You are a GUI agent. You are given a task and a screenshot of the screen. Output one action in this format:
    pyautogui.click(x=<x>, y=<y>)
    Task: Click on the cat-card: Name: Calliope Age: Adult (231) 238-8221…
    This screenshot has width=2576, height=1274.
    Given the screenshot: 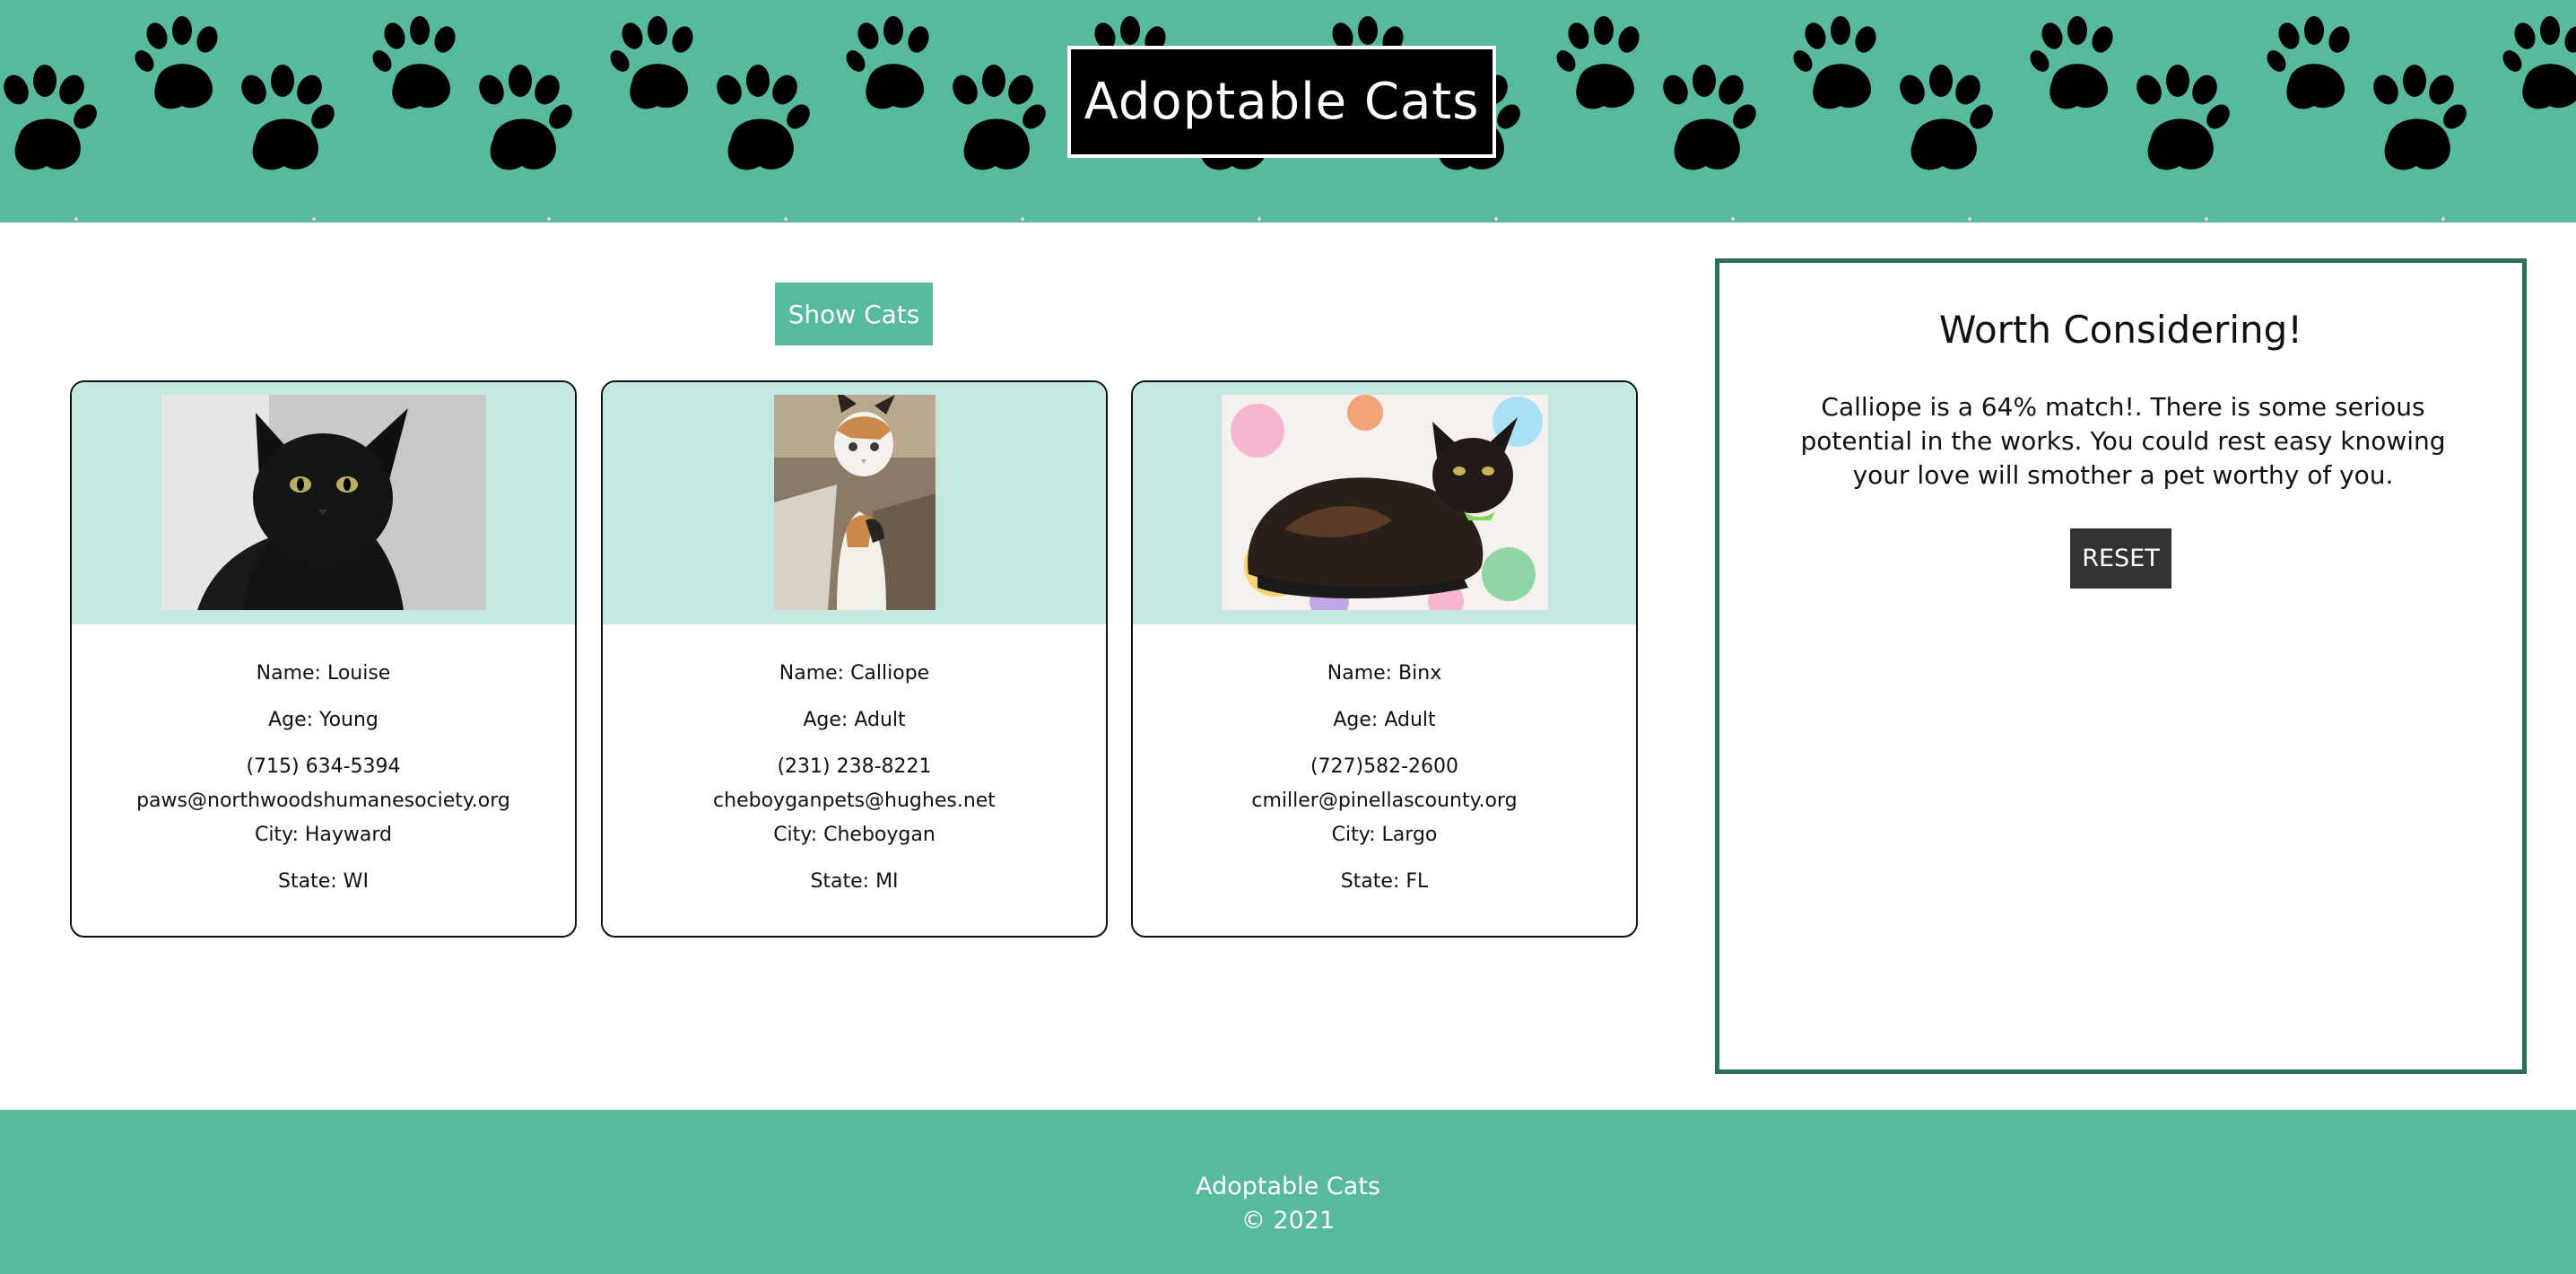 What is the action you would take?
    pyautogui.click(x=854, y=659)
    